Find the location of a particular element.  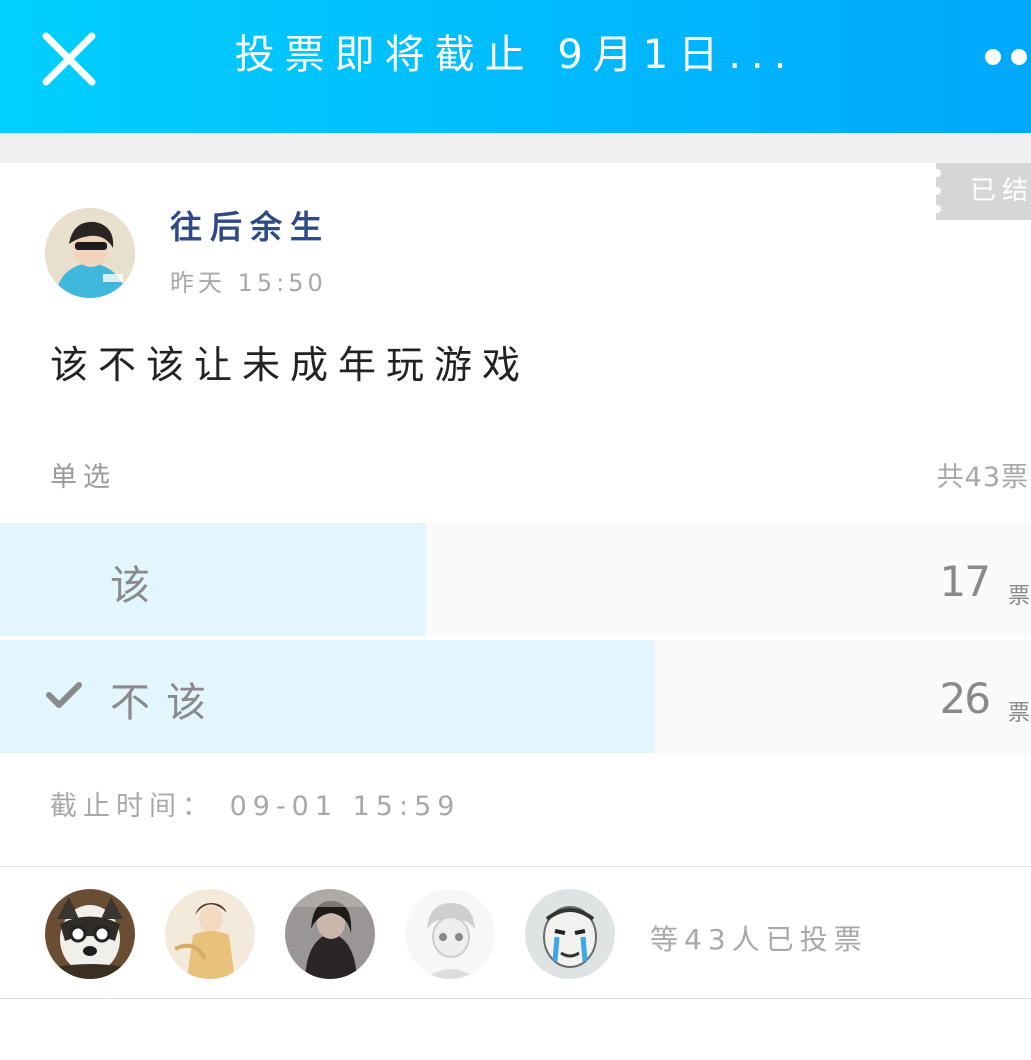

poll-option-gai: 该 17 票 is located at coordinates (515, 579).